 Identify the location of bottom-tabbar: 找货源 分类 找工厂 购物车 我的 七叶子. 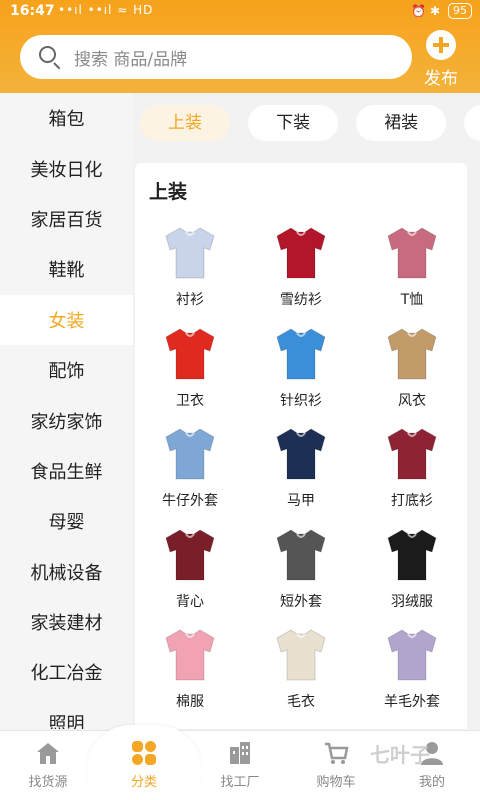
(240, 762).